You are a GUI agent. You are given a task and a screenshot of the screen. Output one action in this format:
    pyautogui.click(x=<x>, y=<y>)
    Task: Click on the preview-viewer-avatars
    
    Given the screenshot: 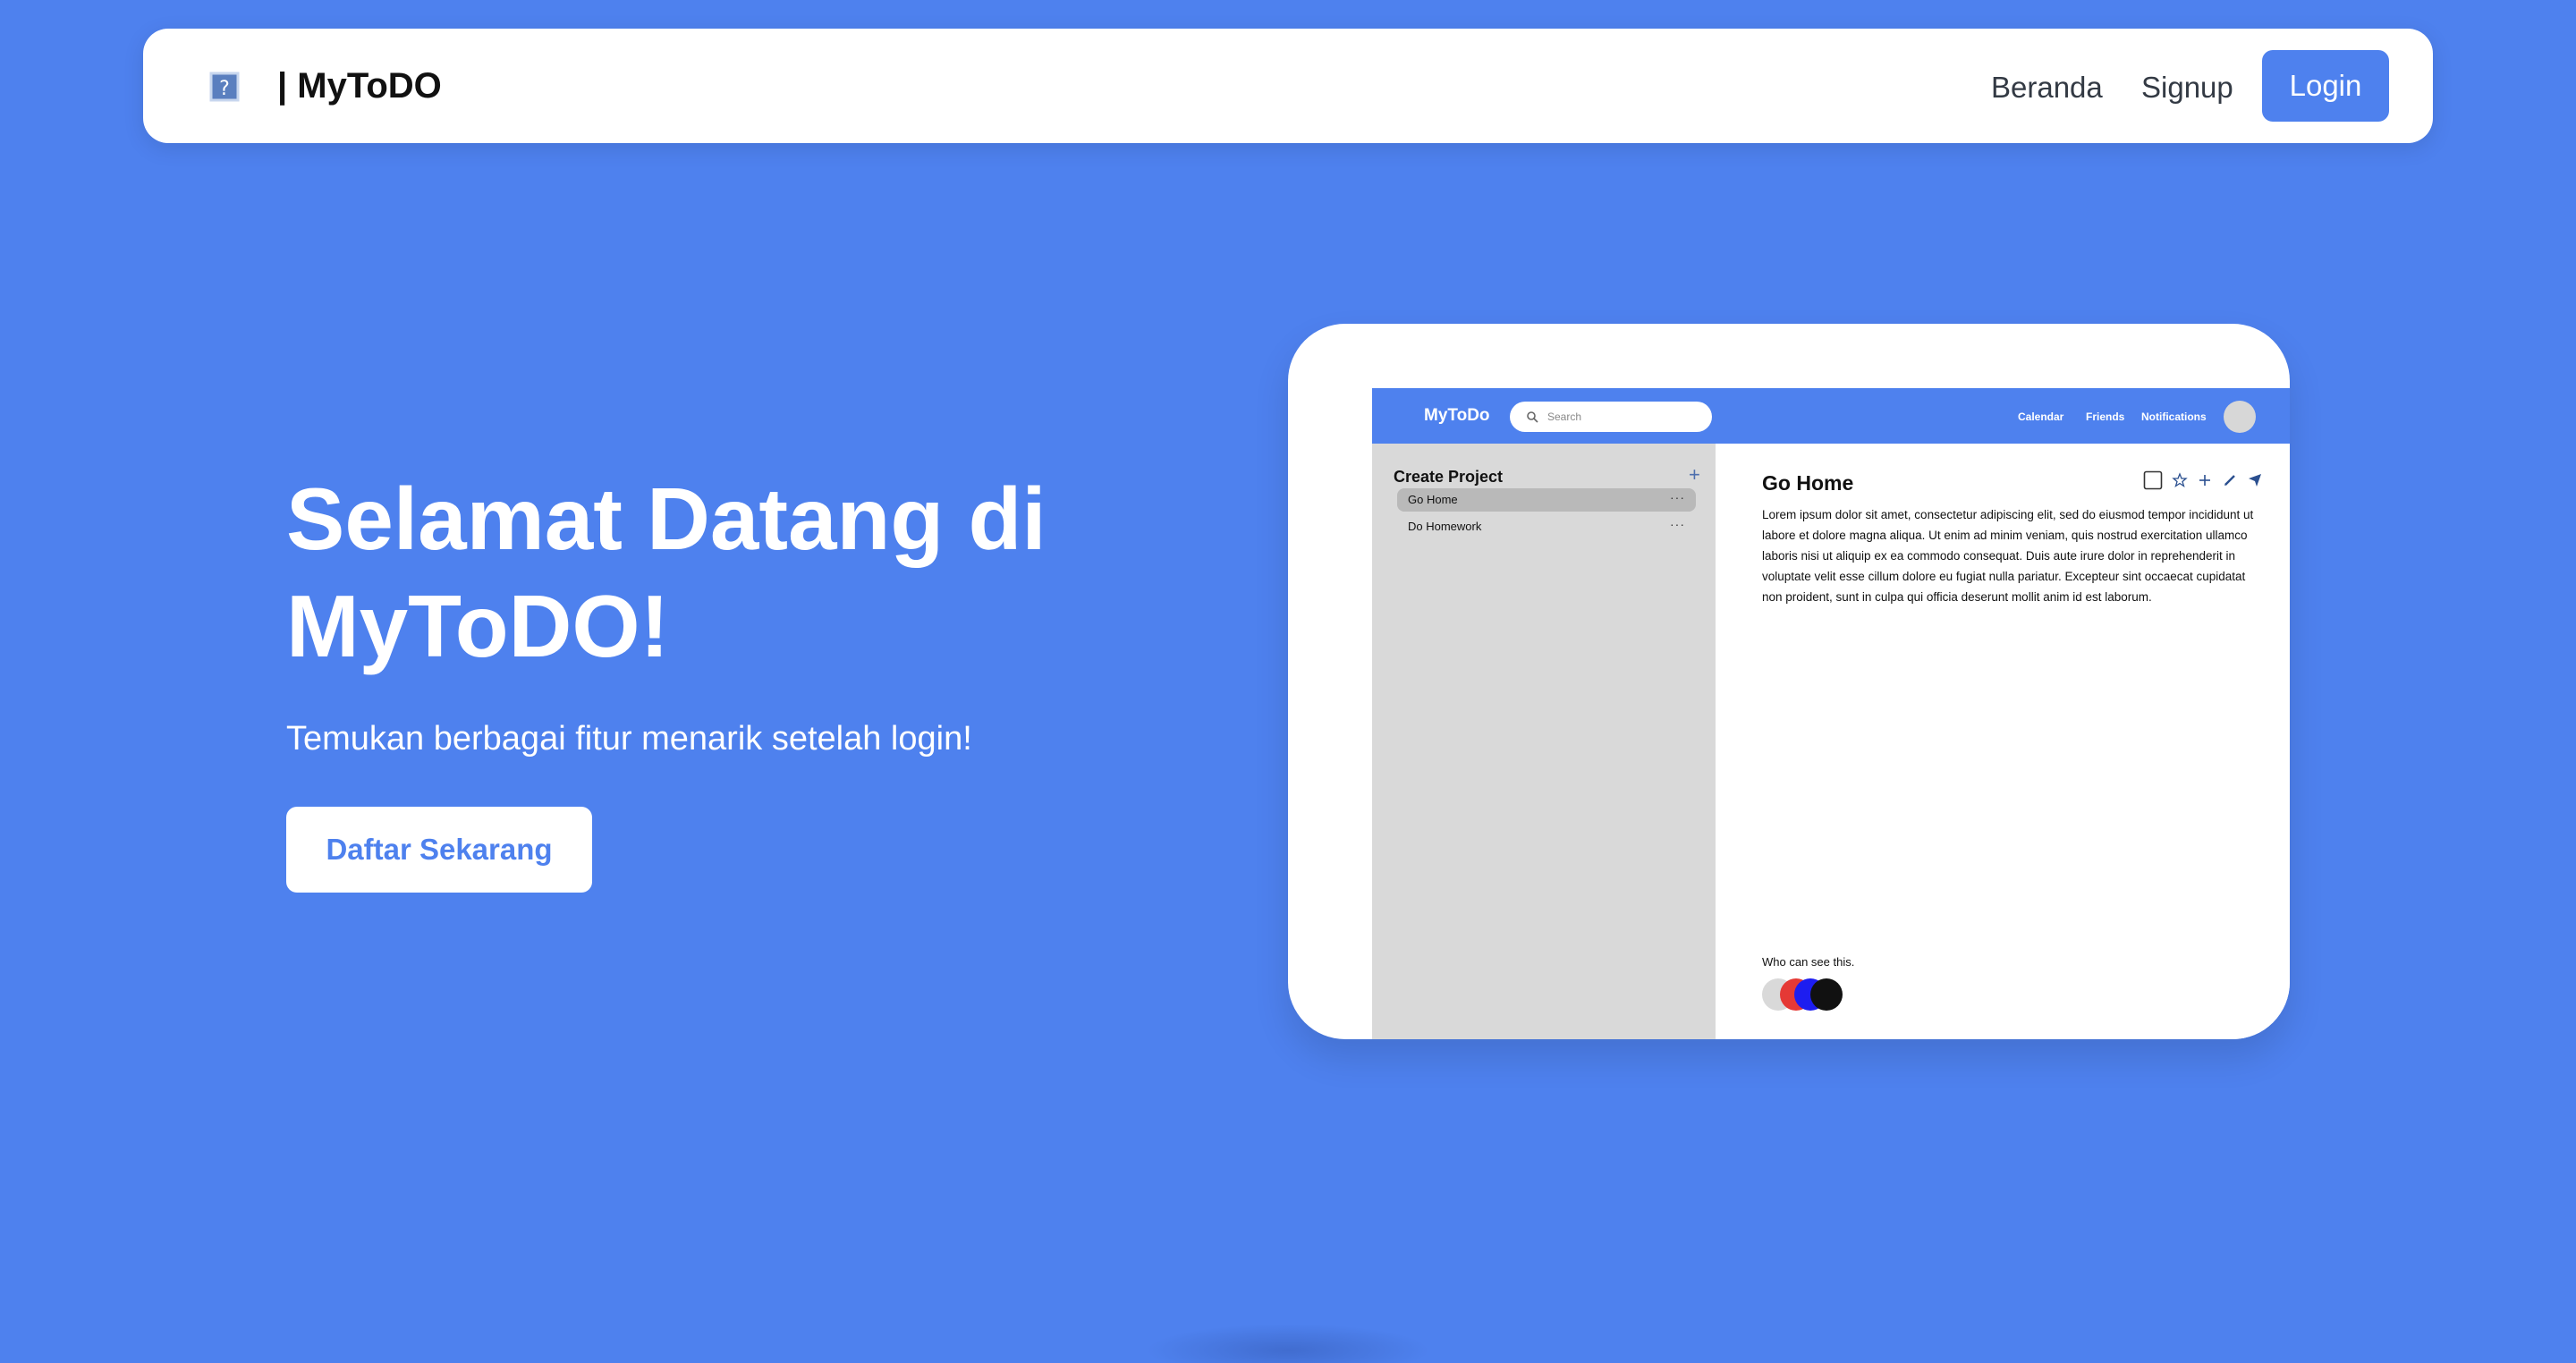 What is the action you would take?
    pyautogui.click(x=1815, y=996)
    